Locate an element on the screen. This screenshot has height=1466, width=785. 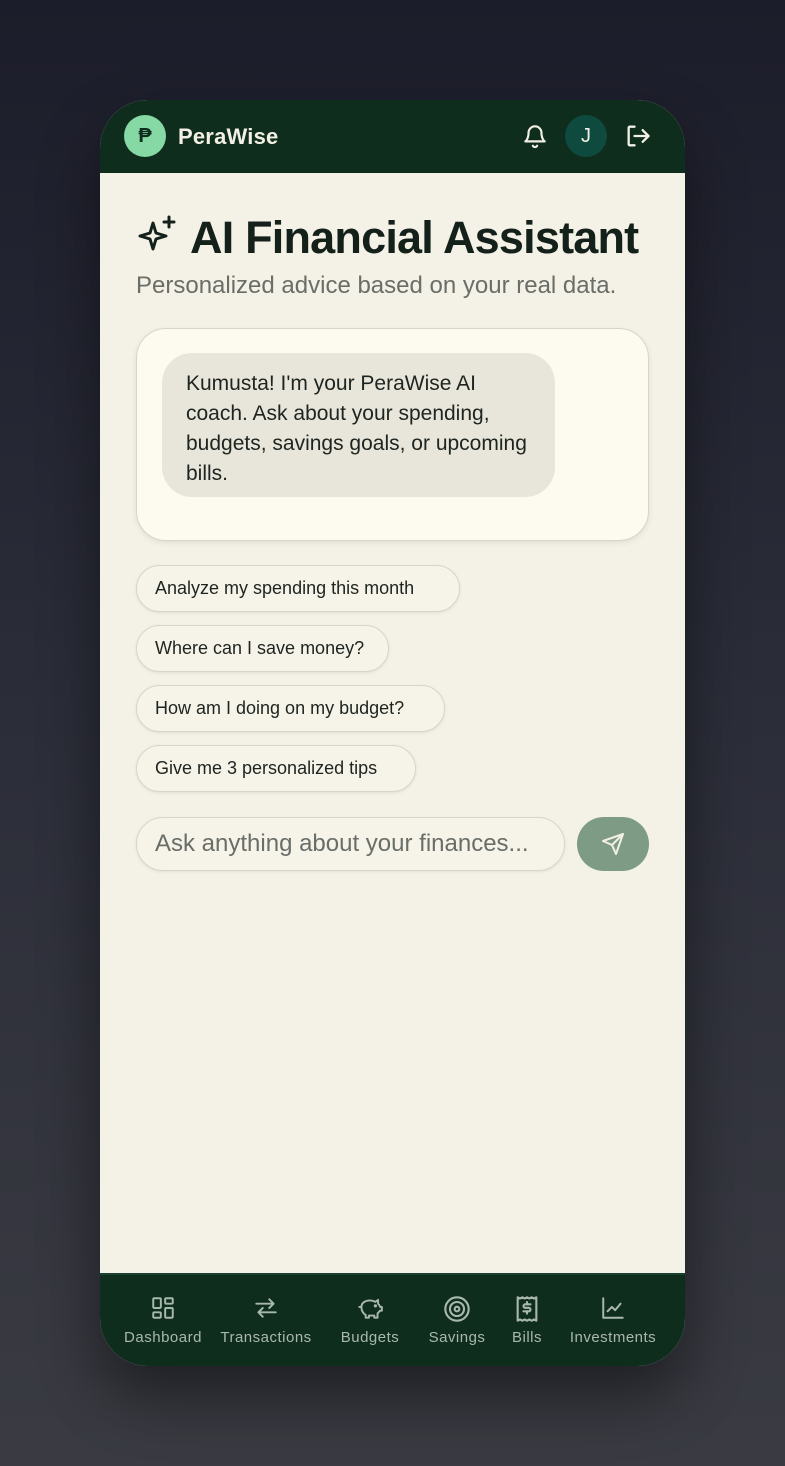
suggestion-chip: How am I doing on my budget? is located at coordinates (290, 708).